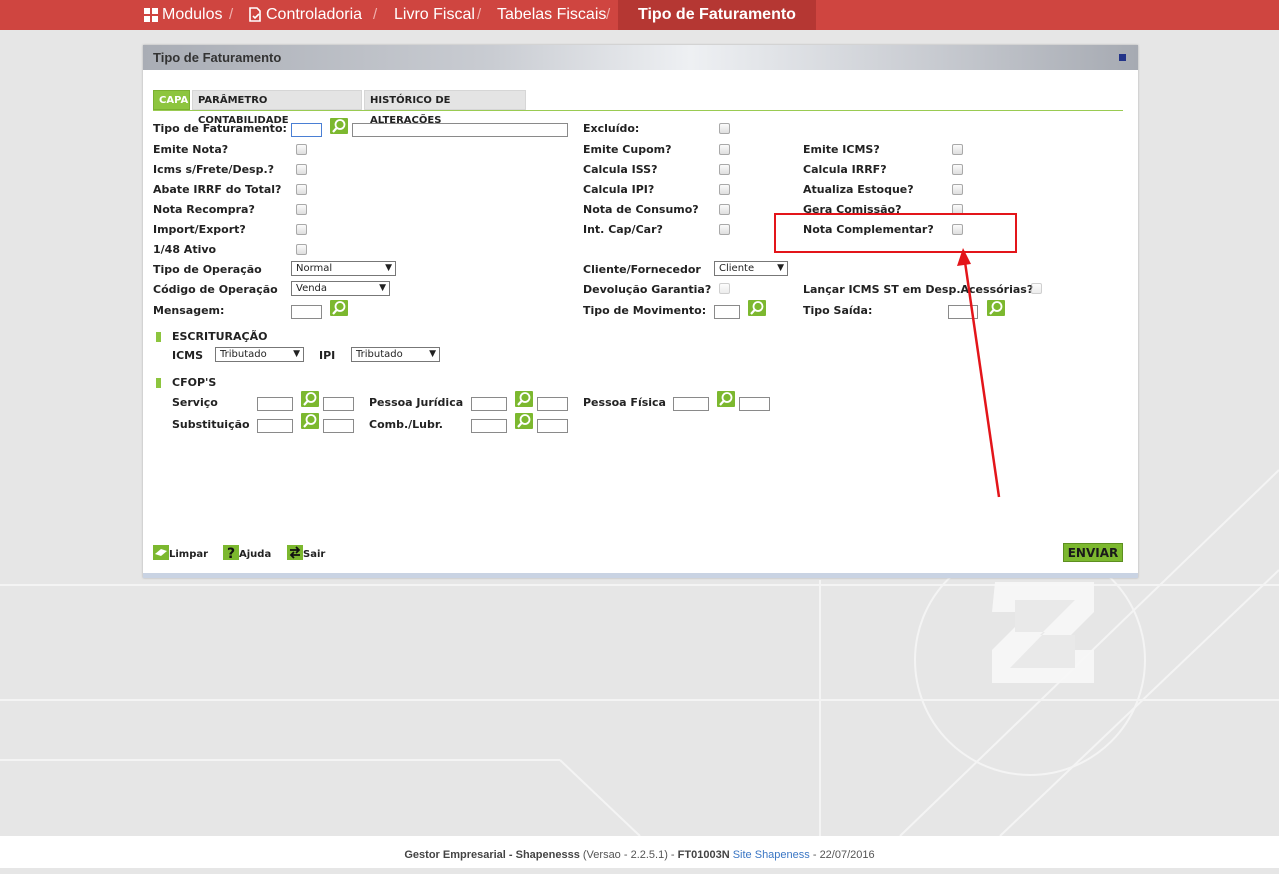 This screenshot has width=1279, height=874. I want to click on cfop-pessoa-fisica-input, so click(691, 404).